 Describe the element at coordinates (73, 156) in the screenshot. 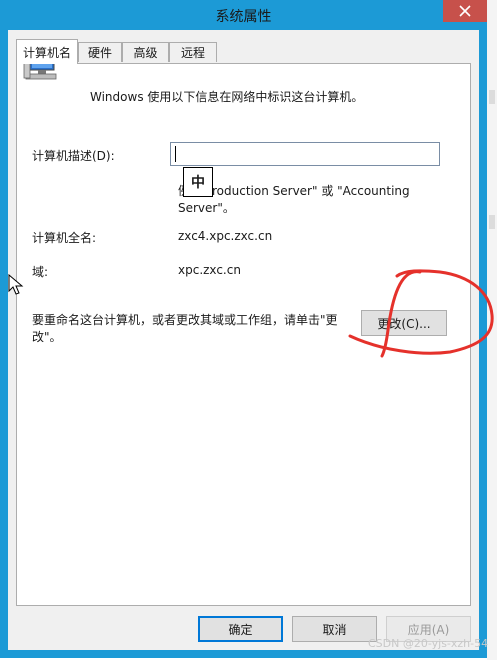

I see `description-label: 计算机描述(D):` at that location.